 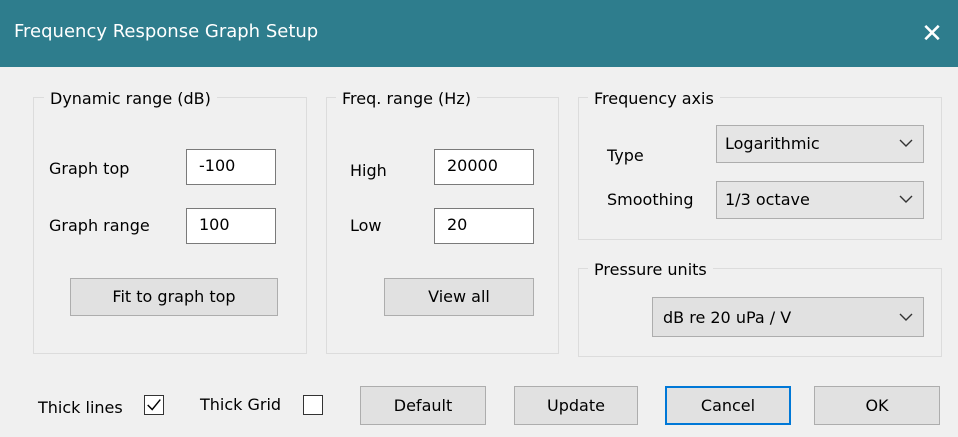 I want to click on high-frequency-input: 20000, so click(x=484, y=167).